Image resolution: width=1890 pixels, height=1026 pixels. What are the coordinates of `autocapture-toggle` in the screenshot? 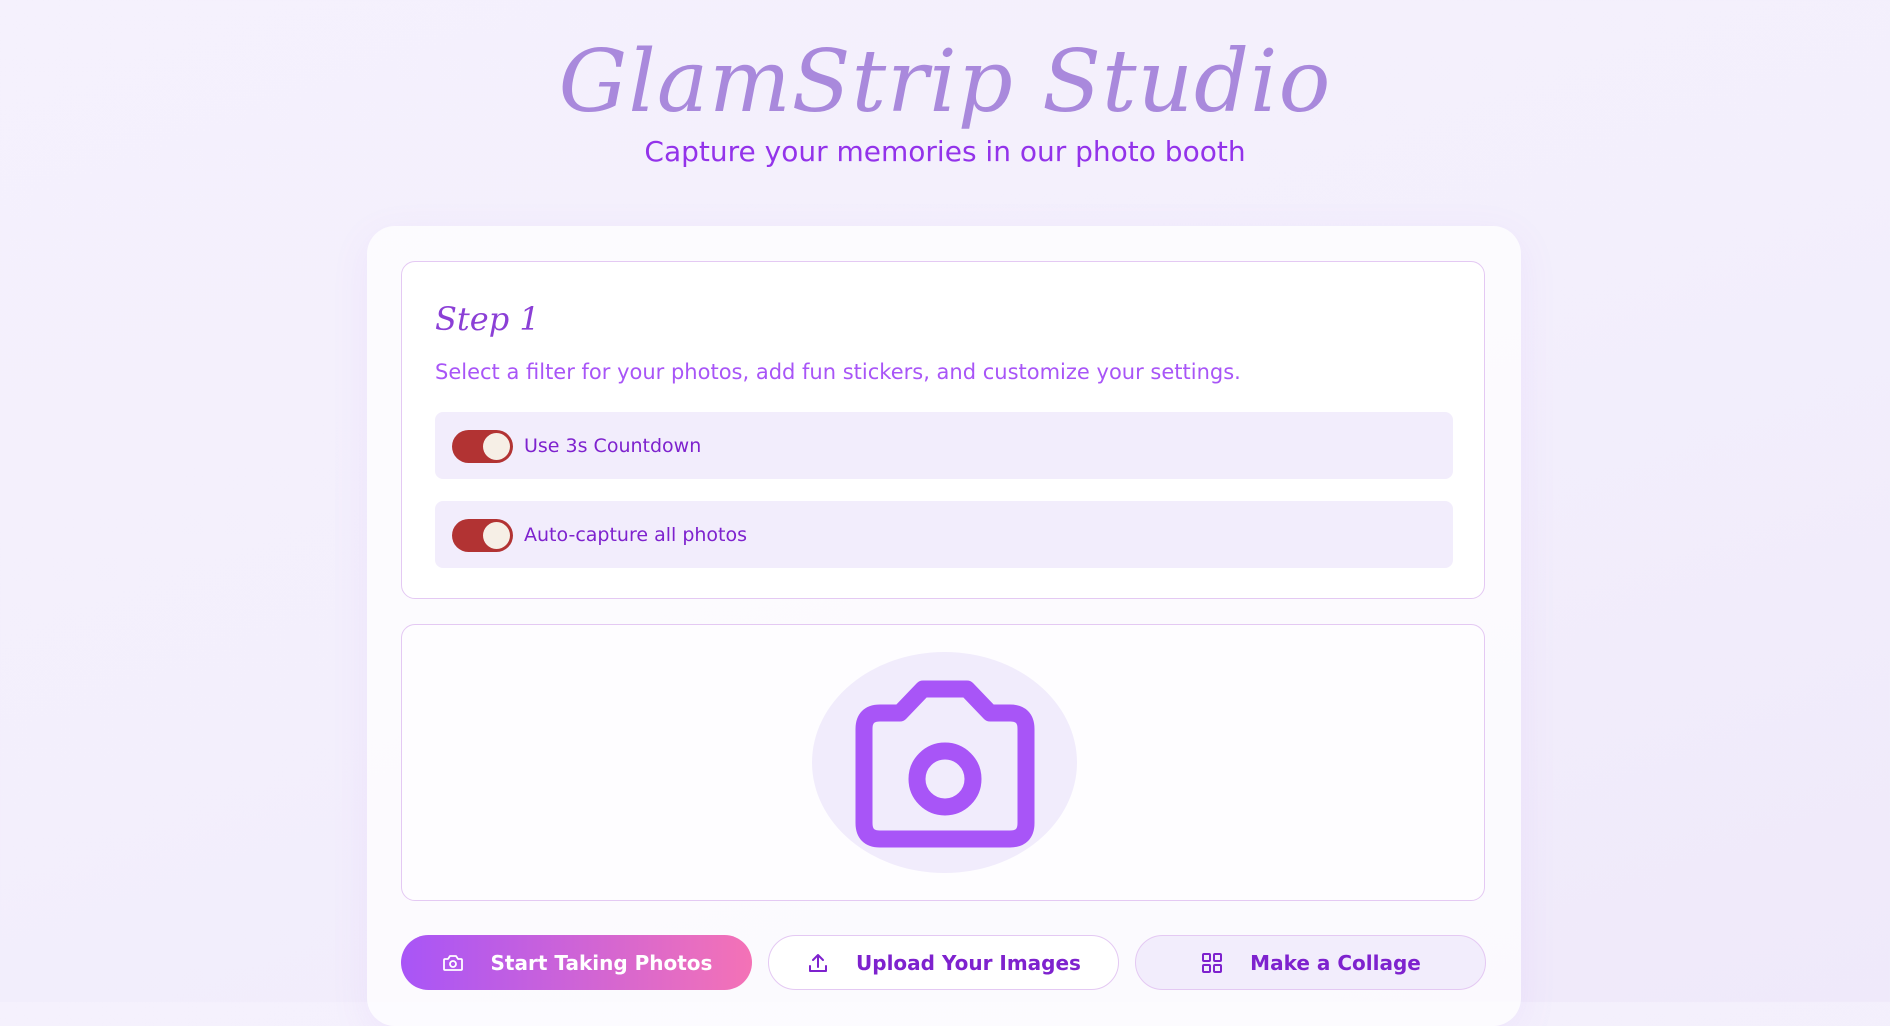 It's located at (482, 535).